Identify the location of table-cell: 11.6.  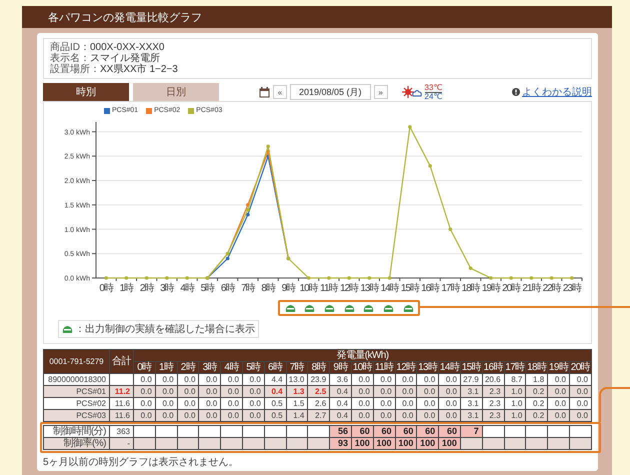
(122, 403).